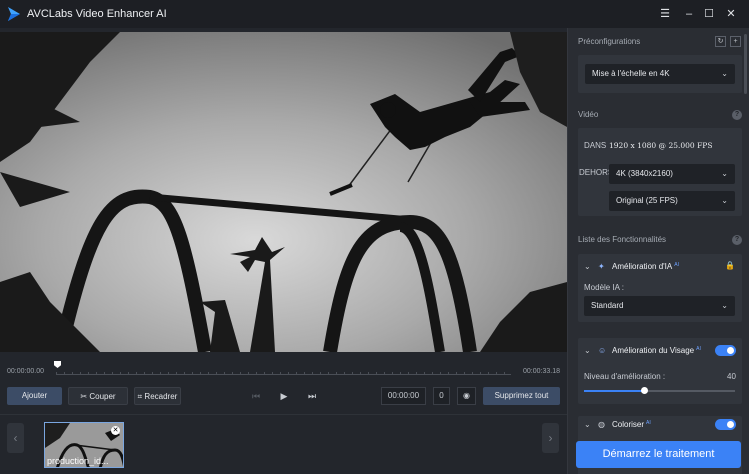 The width and height of the screenshot is (749, 474). Describe the element at coordinates (115, 430) in the screenshot. I see `remove-file-icon: ✕` at that location.